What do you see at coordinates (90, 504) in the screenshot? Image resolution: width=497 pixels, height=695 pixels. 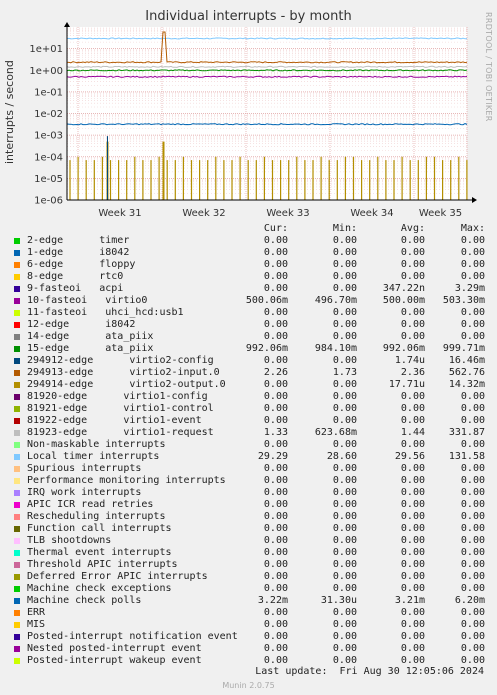 I see `legend-label: APIC ICR read retries` at bounding box center [90, 504].